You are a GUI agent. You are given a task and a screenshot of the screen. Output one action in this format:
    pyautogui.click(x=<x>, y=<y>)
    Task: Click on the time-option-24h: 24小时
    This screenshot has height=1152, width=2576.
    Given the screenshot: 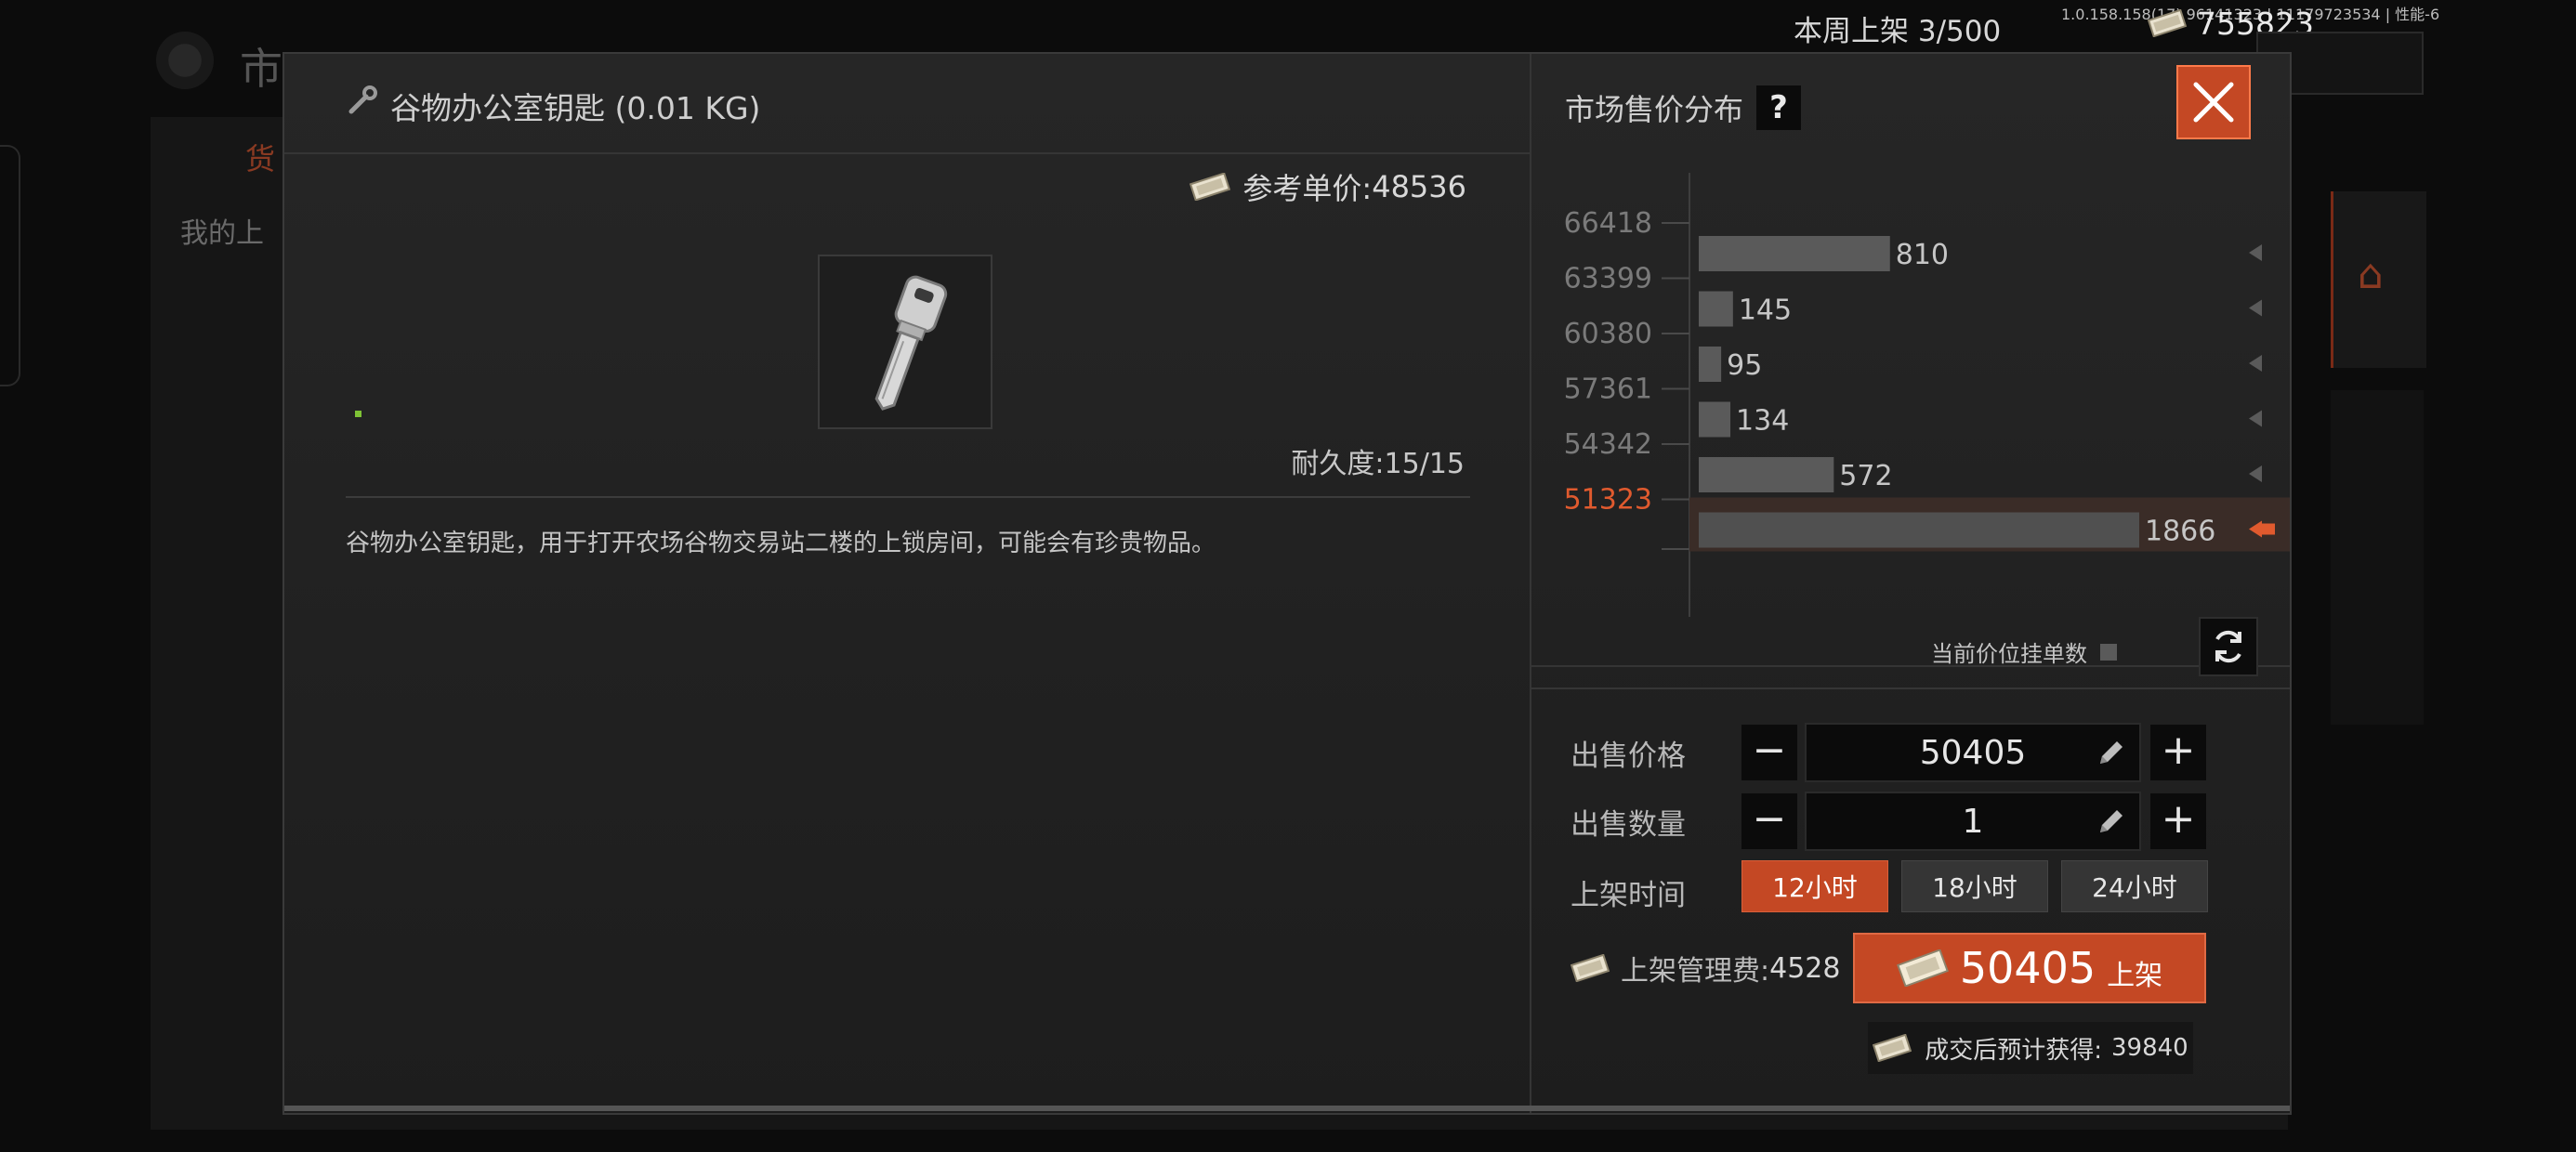 What is the action you would take?
    pyautogui.click(x=2134, y=886)
    